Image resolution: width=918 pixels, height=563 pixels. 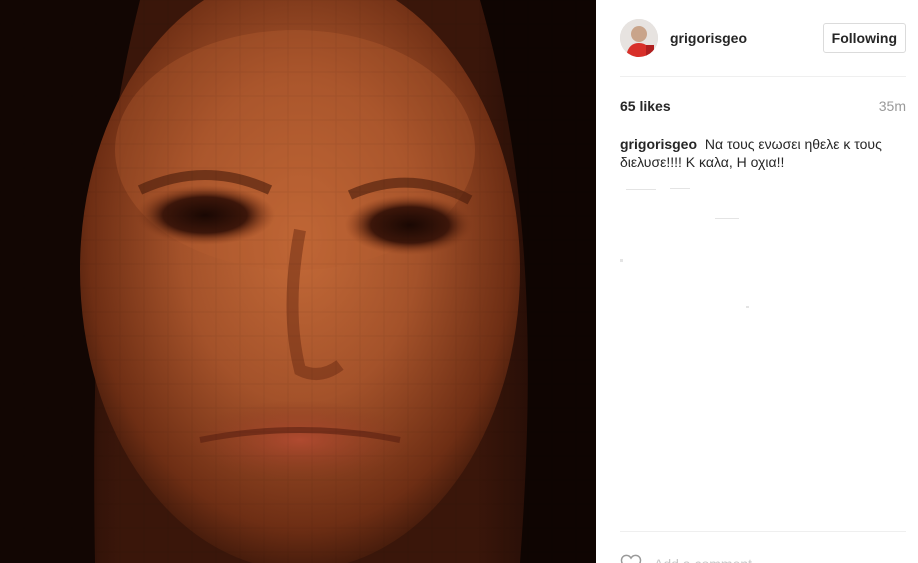 What do you see at coordinates (631, 558) in the screenshot?
I see `heart-icon` at bounding box center [631, 558].